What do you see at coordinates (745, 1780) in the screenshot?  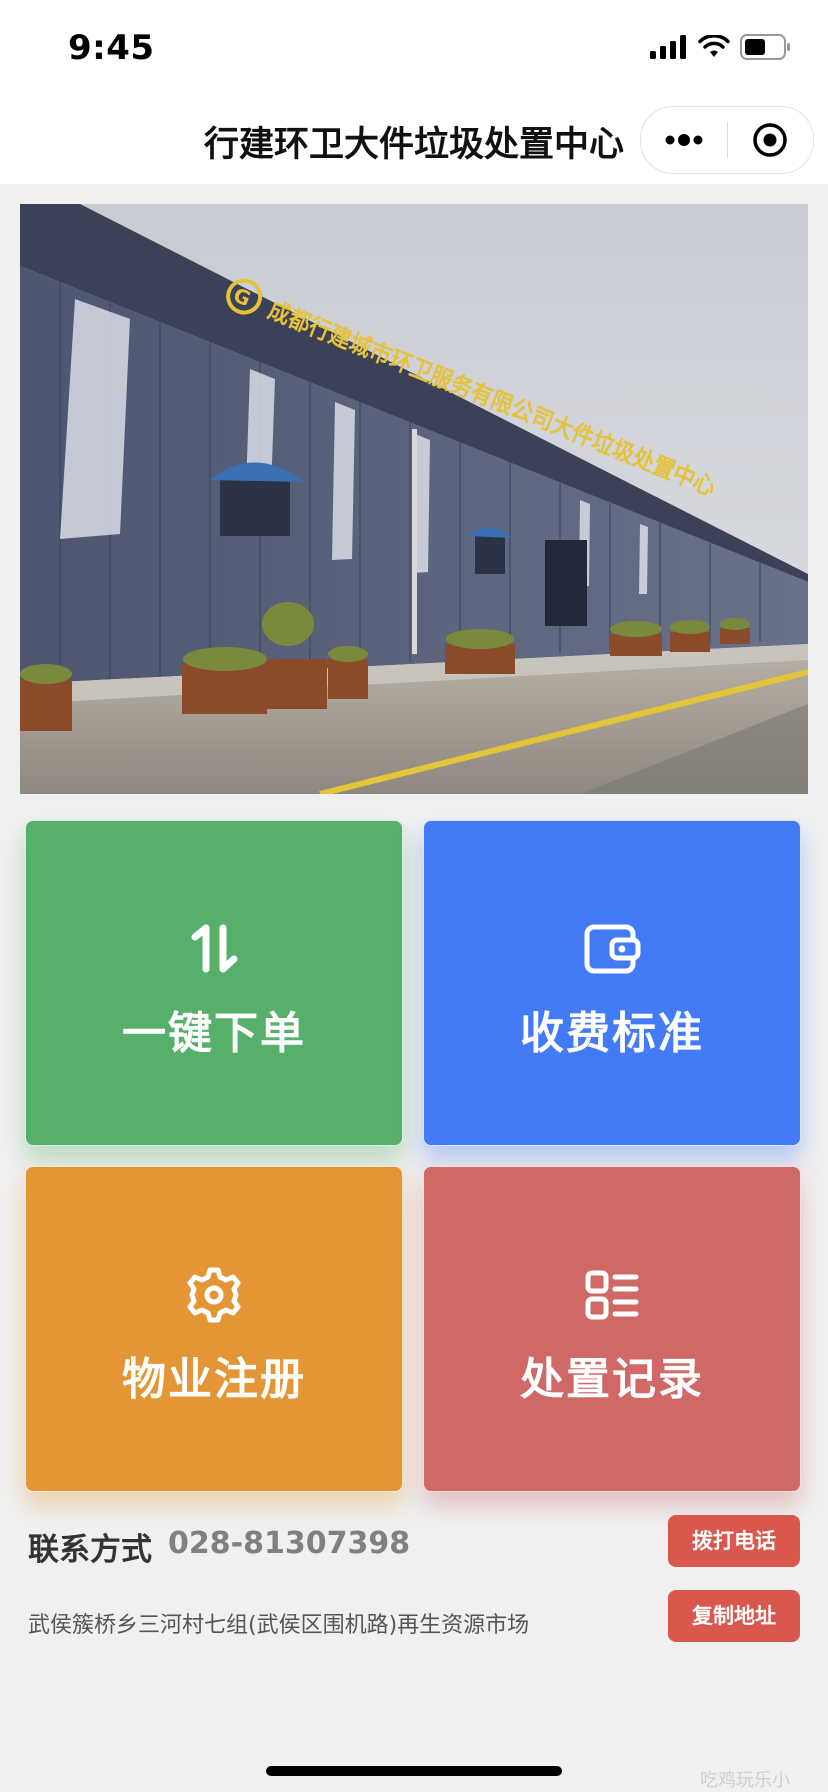 I see `watermark: 吃鸡玩乐小` at bounding box center [745, 1780].